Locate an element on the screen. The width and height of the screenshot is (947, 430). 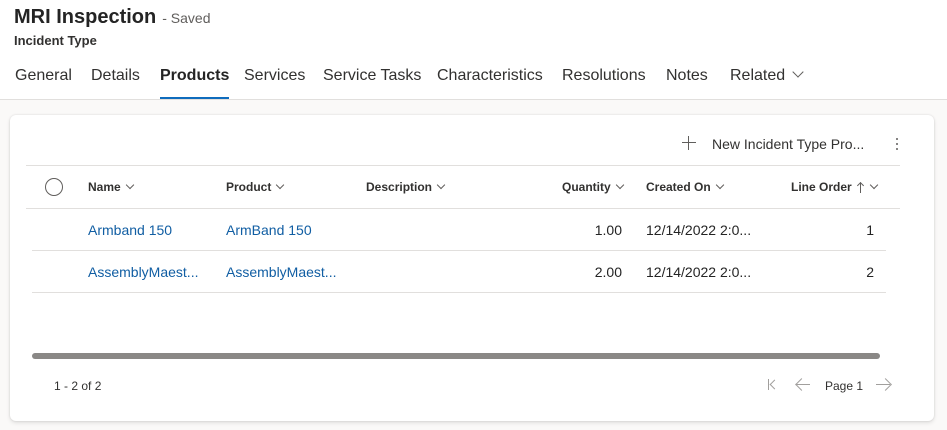
tab-products: Products is located at coordinates (195, 80).